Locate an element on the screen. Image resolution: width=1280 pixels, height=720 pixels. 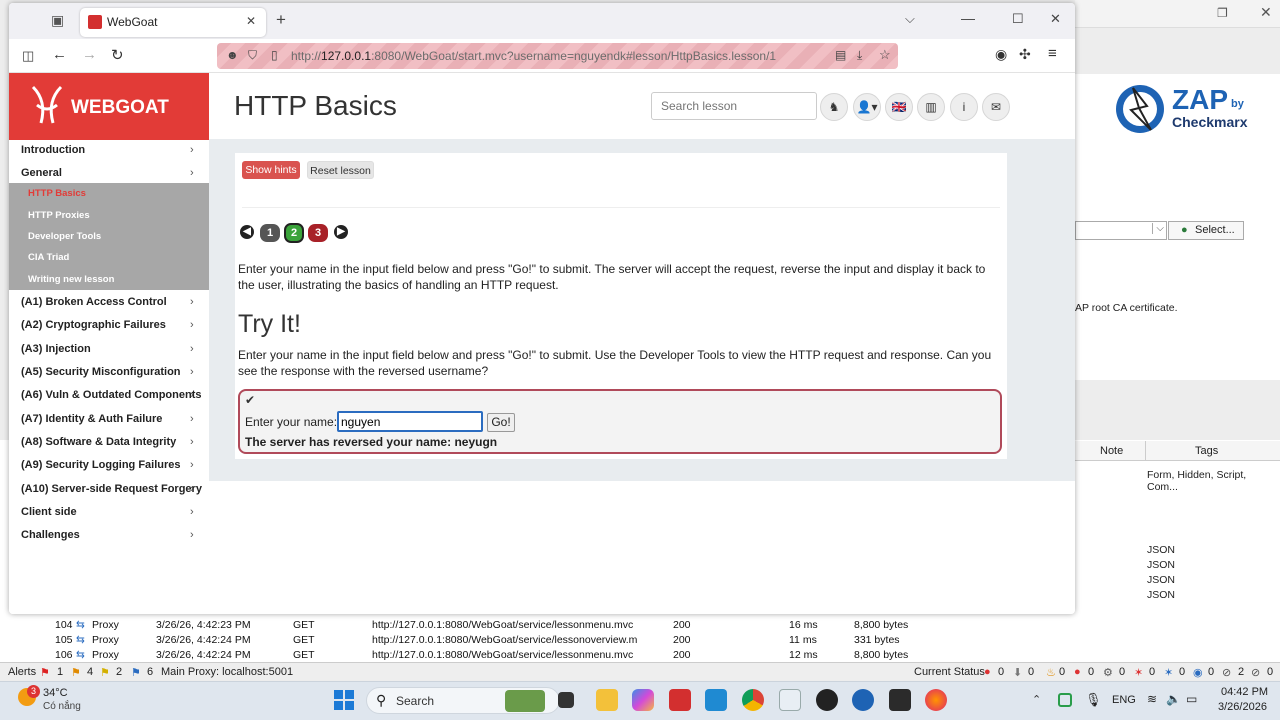
zap-taskbar-icon is located at coordinates (863, 700).